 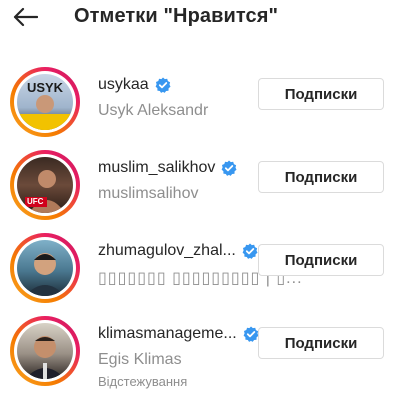 What do you see at coordinates (143, 381) in the screenshot?
I see `follow-status-text: Відстежування` at bounding box center [143, 381].